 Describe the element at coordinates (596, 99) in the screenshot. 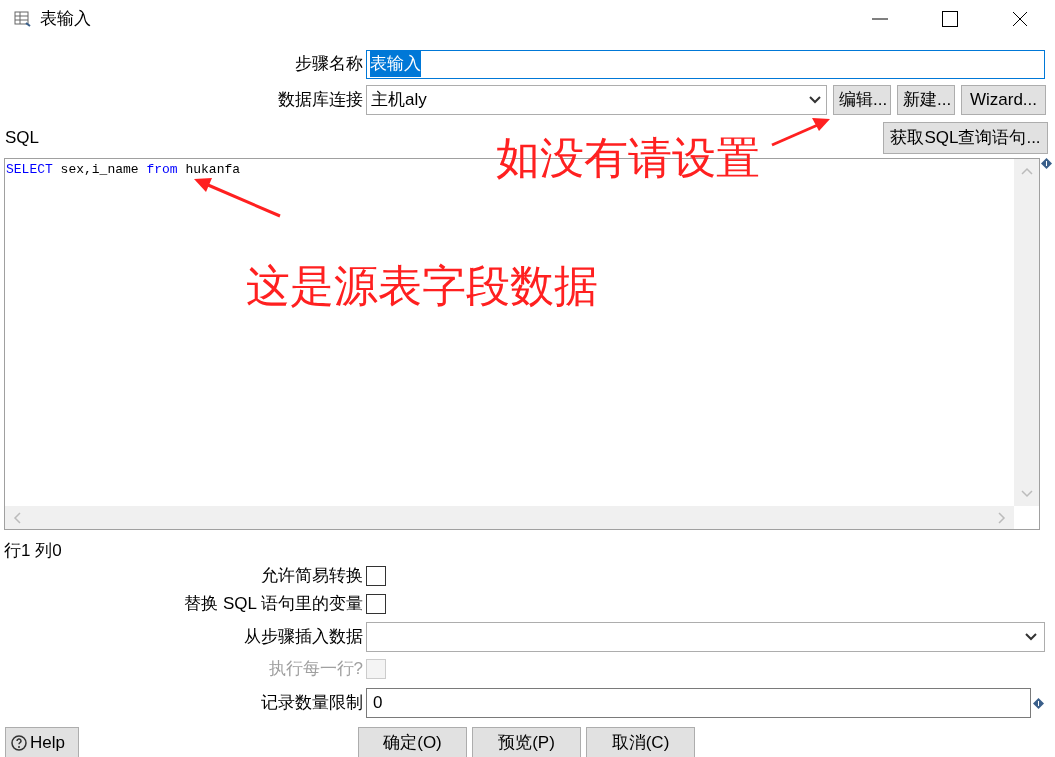

I see `connection-dropdown: 主机aly` at that location.